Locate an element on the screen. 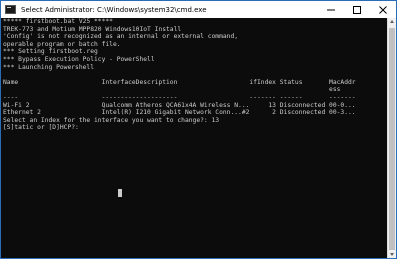 The width and height of the screenshot is (397, 259). vertical-scrollbar is located at coordinates (391, 138).